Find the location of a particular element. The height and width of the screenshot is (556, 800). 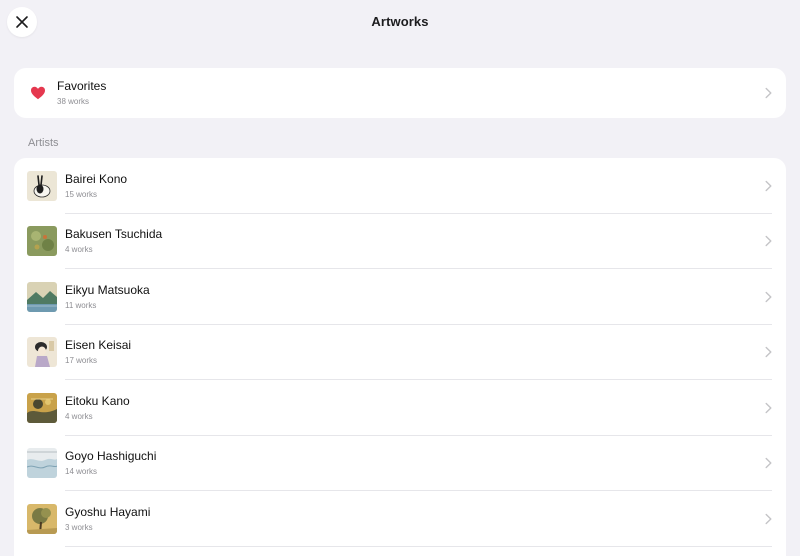

favorites-row: Favorites 38 works is located at coordinates (400, 93).